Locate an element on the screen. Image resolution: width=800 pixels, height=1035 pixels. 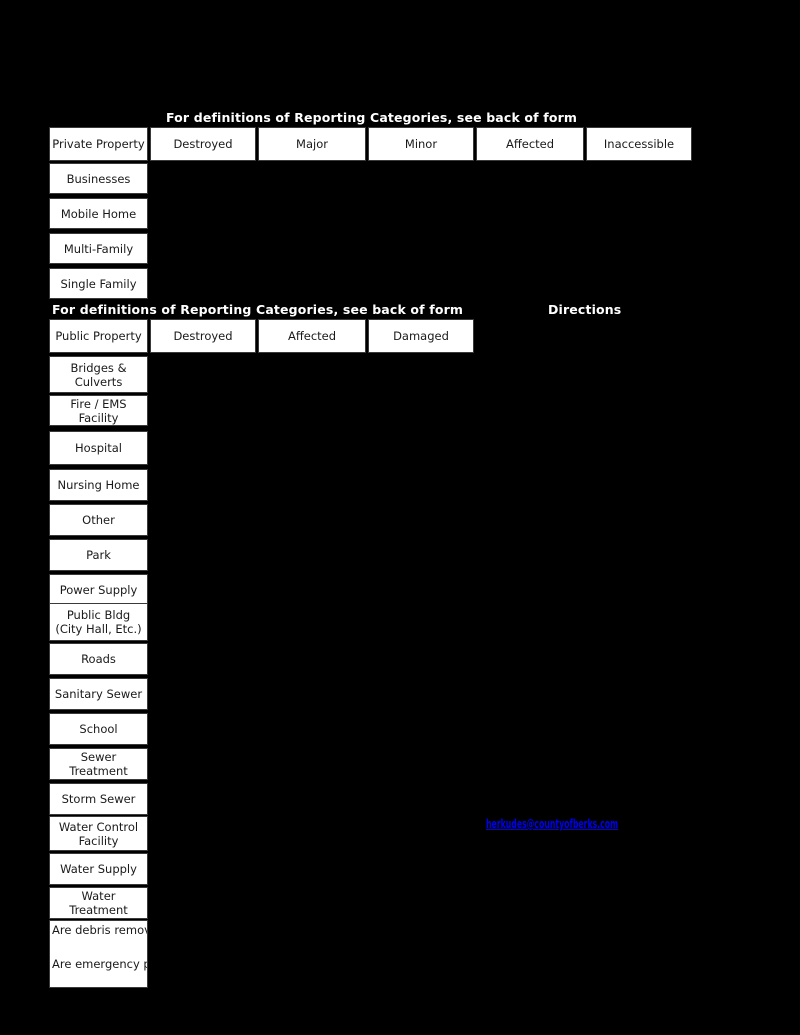
public-row-label-other: Other is located at coordinates (98, 520).